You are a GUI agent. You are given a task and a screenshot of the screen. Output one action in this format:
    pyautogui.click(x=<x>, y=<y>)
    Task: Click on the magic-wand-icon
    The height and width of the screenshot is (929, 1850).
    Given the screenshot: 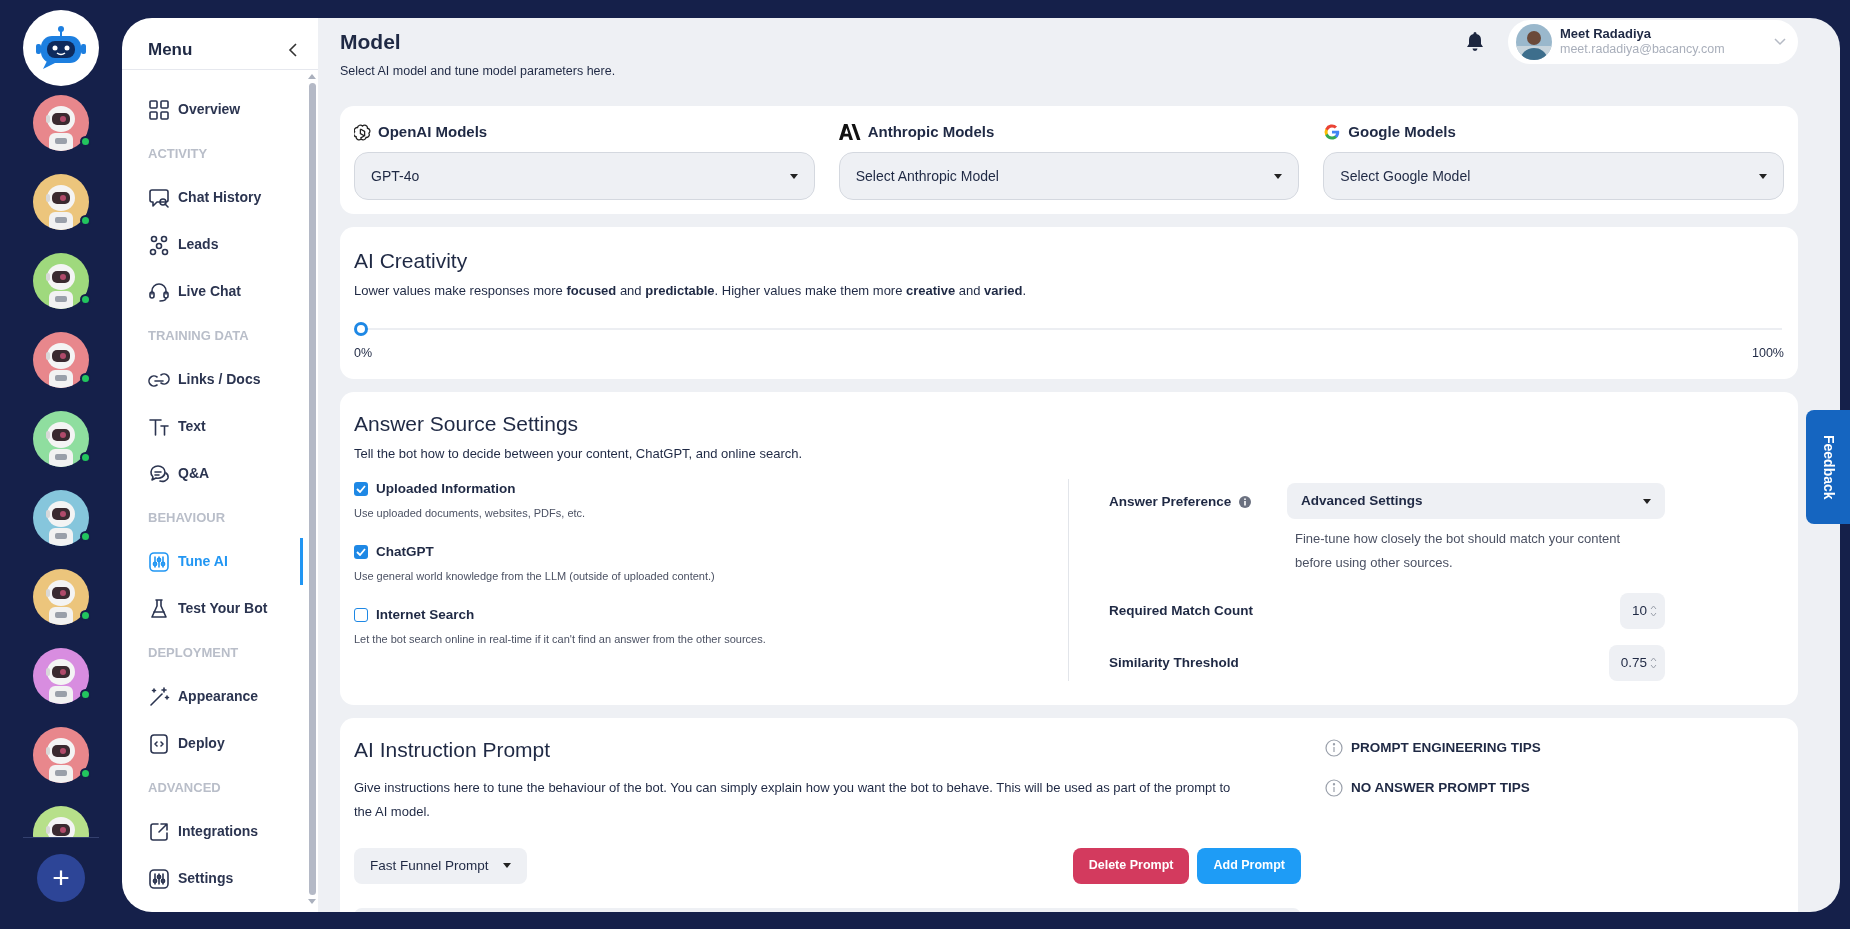 What is the action you would take?
    pyautogui.click(x=159, y=696)
    